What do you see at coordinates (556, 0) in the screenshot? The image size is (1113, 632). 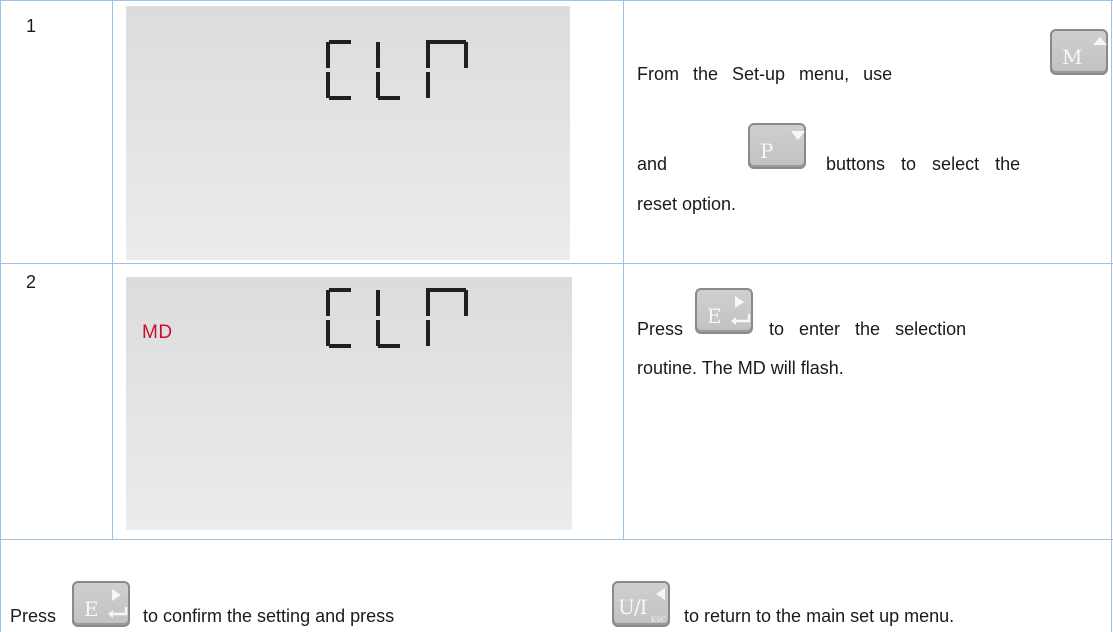 I see `table-border-top` at bounding box center [556, 0].